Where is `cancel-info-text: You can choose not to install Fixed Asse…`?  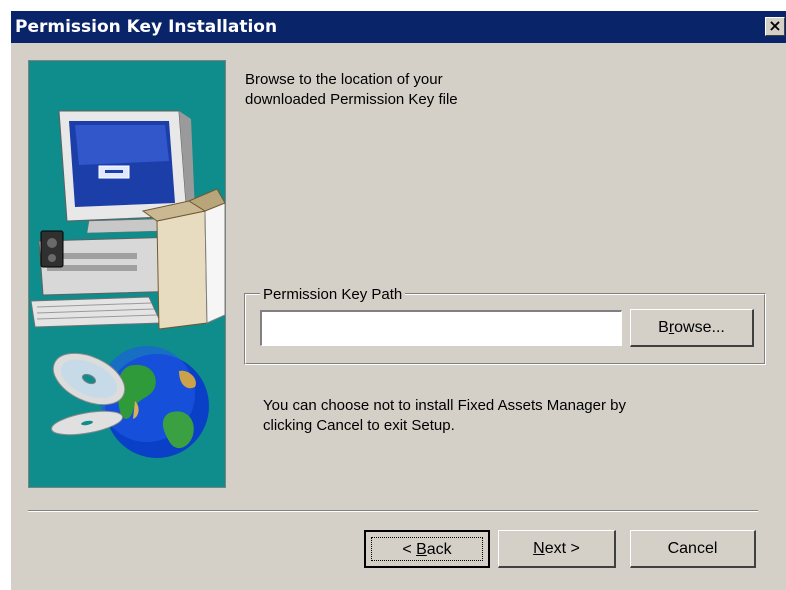
cancel-info-text: You can choose not to install Fixed Asse… is located at coordinates (493, 416).